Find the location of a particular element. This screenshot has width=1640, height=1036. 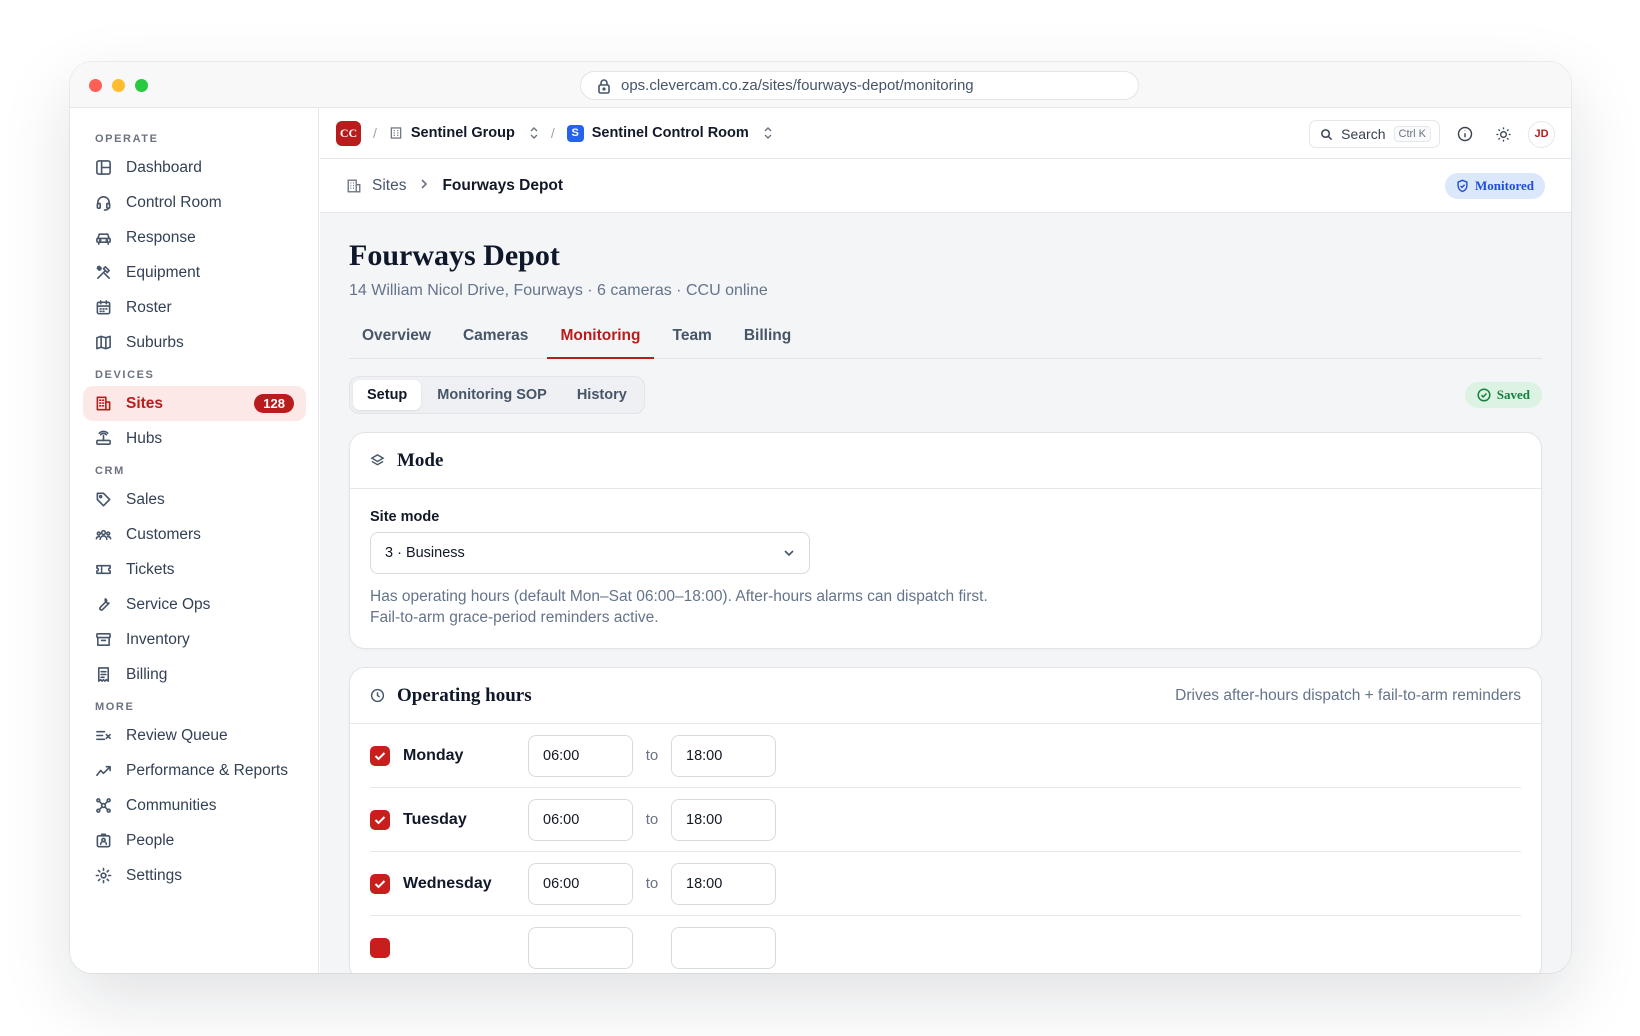

router-icon is located at coordinates (103, 437).